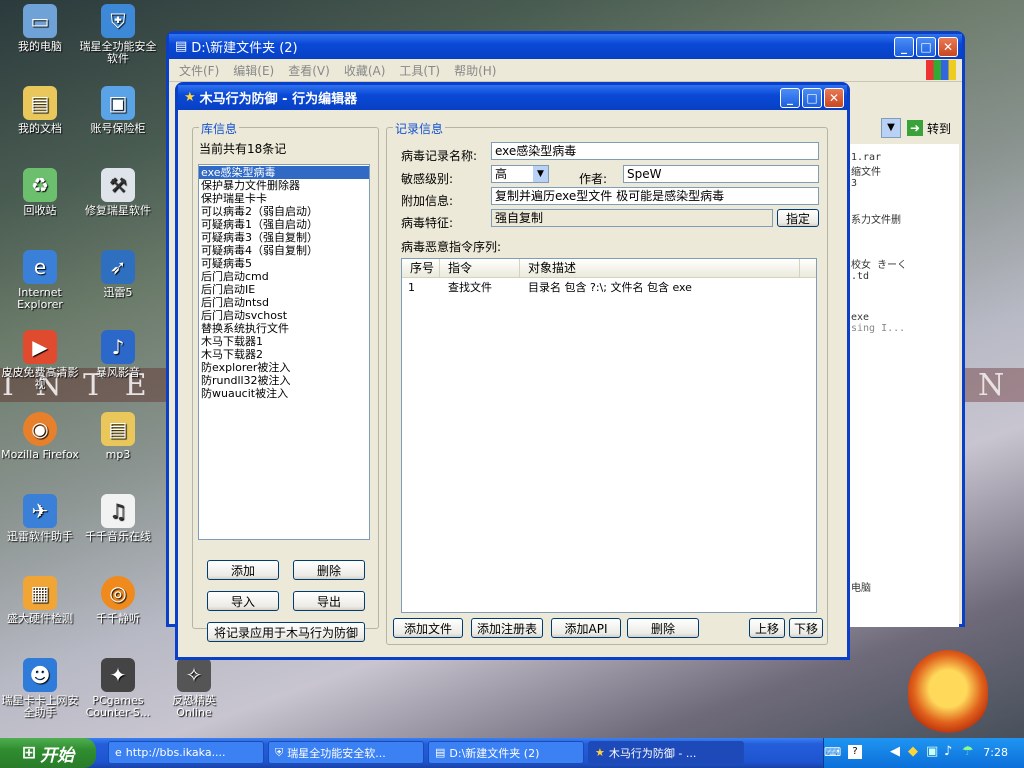  I want to click on list-item: 后门启动svchost, so click(284, 315).